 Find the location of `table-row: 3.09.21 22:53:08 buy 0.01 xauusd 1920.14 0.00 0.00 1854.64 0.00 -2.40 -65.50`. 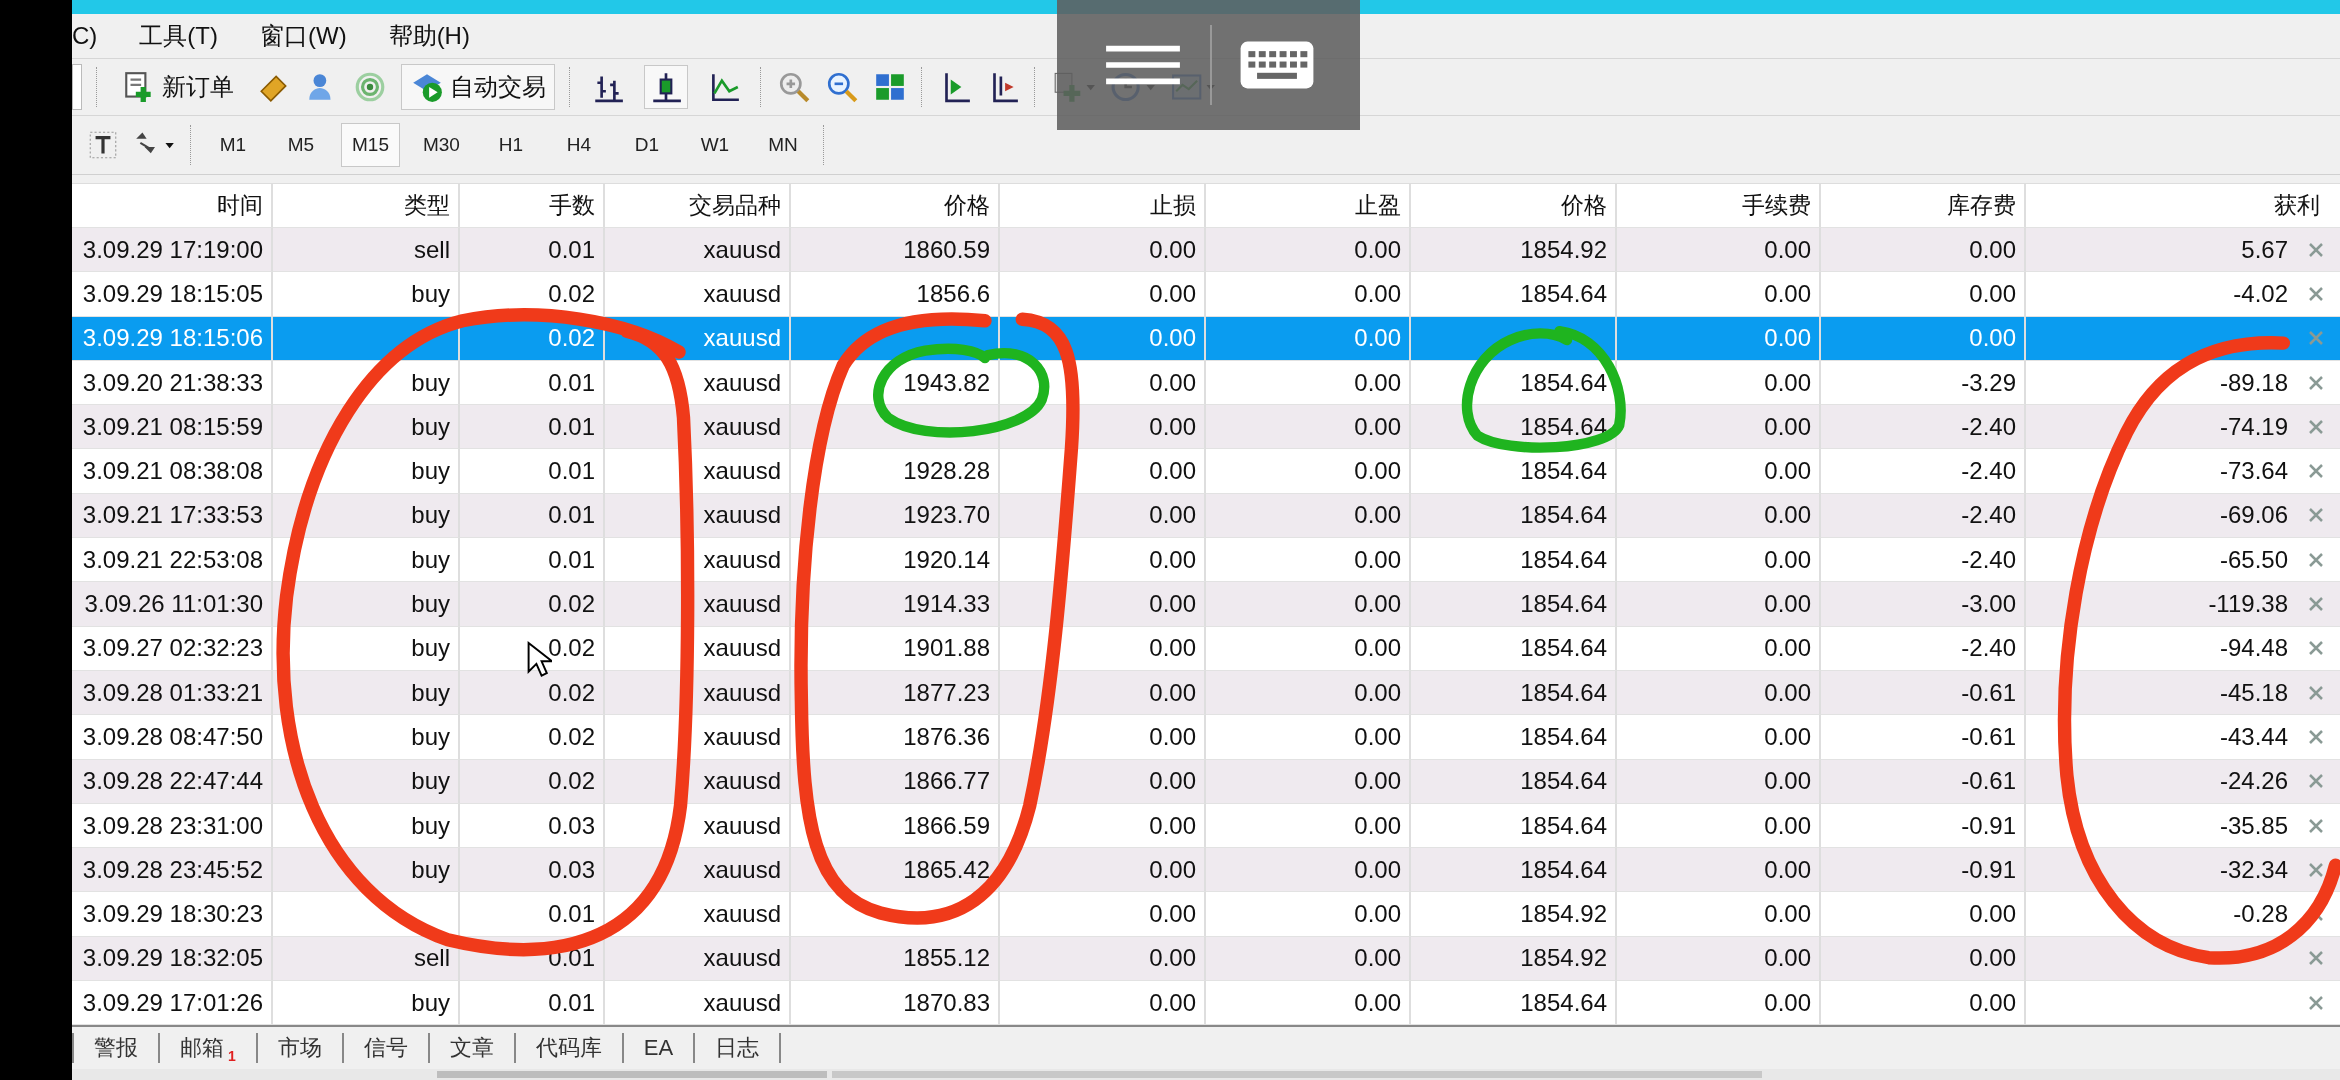

table-row: 3.09.21 22:53:08 buy 0.01 xauusd 1920.14 0.00 0.00 1854.64 0.00 -2.40 -65.50 is located at coordinates (1206, 560).